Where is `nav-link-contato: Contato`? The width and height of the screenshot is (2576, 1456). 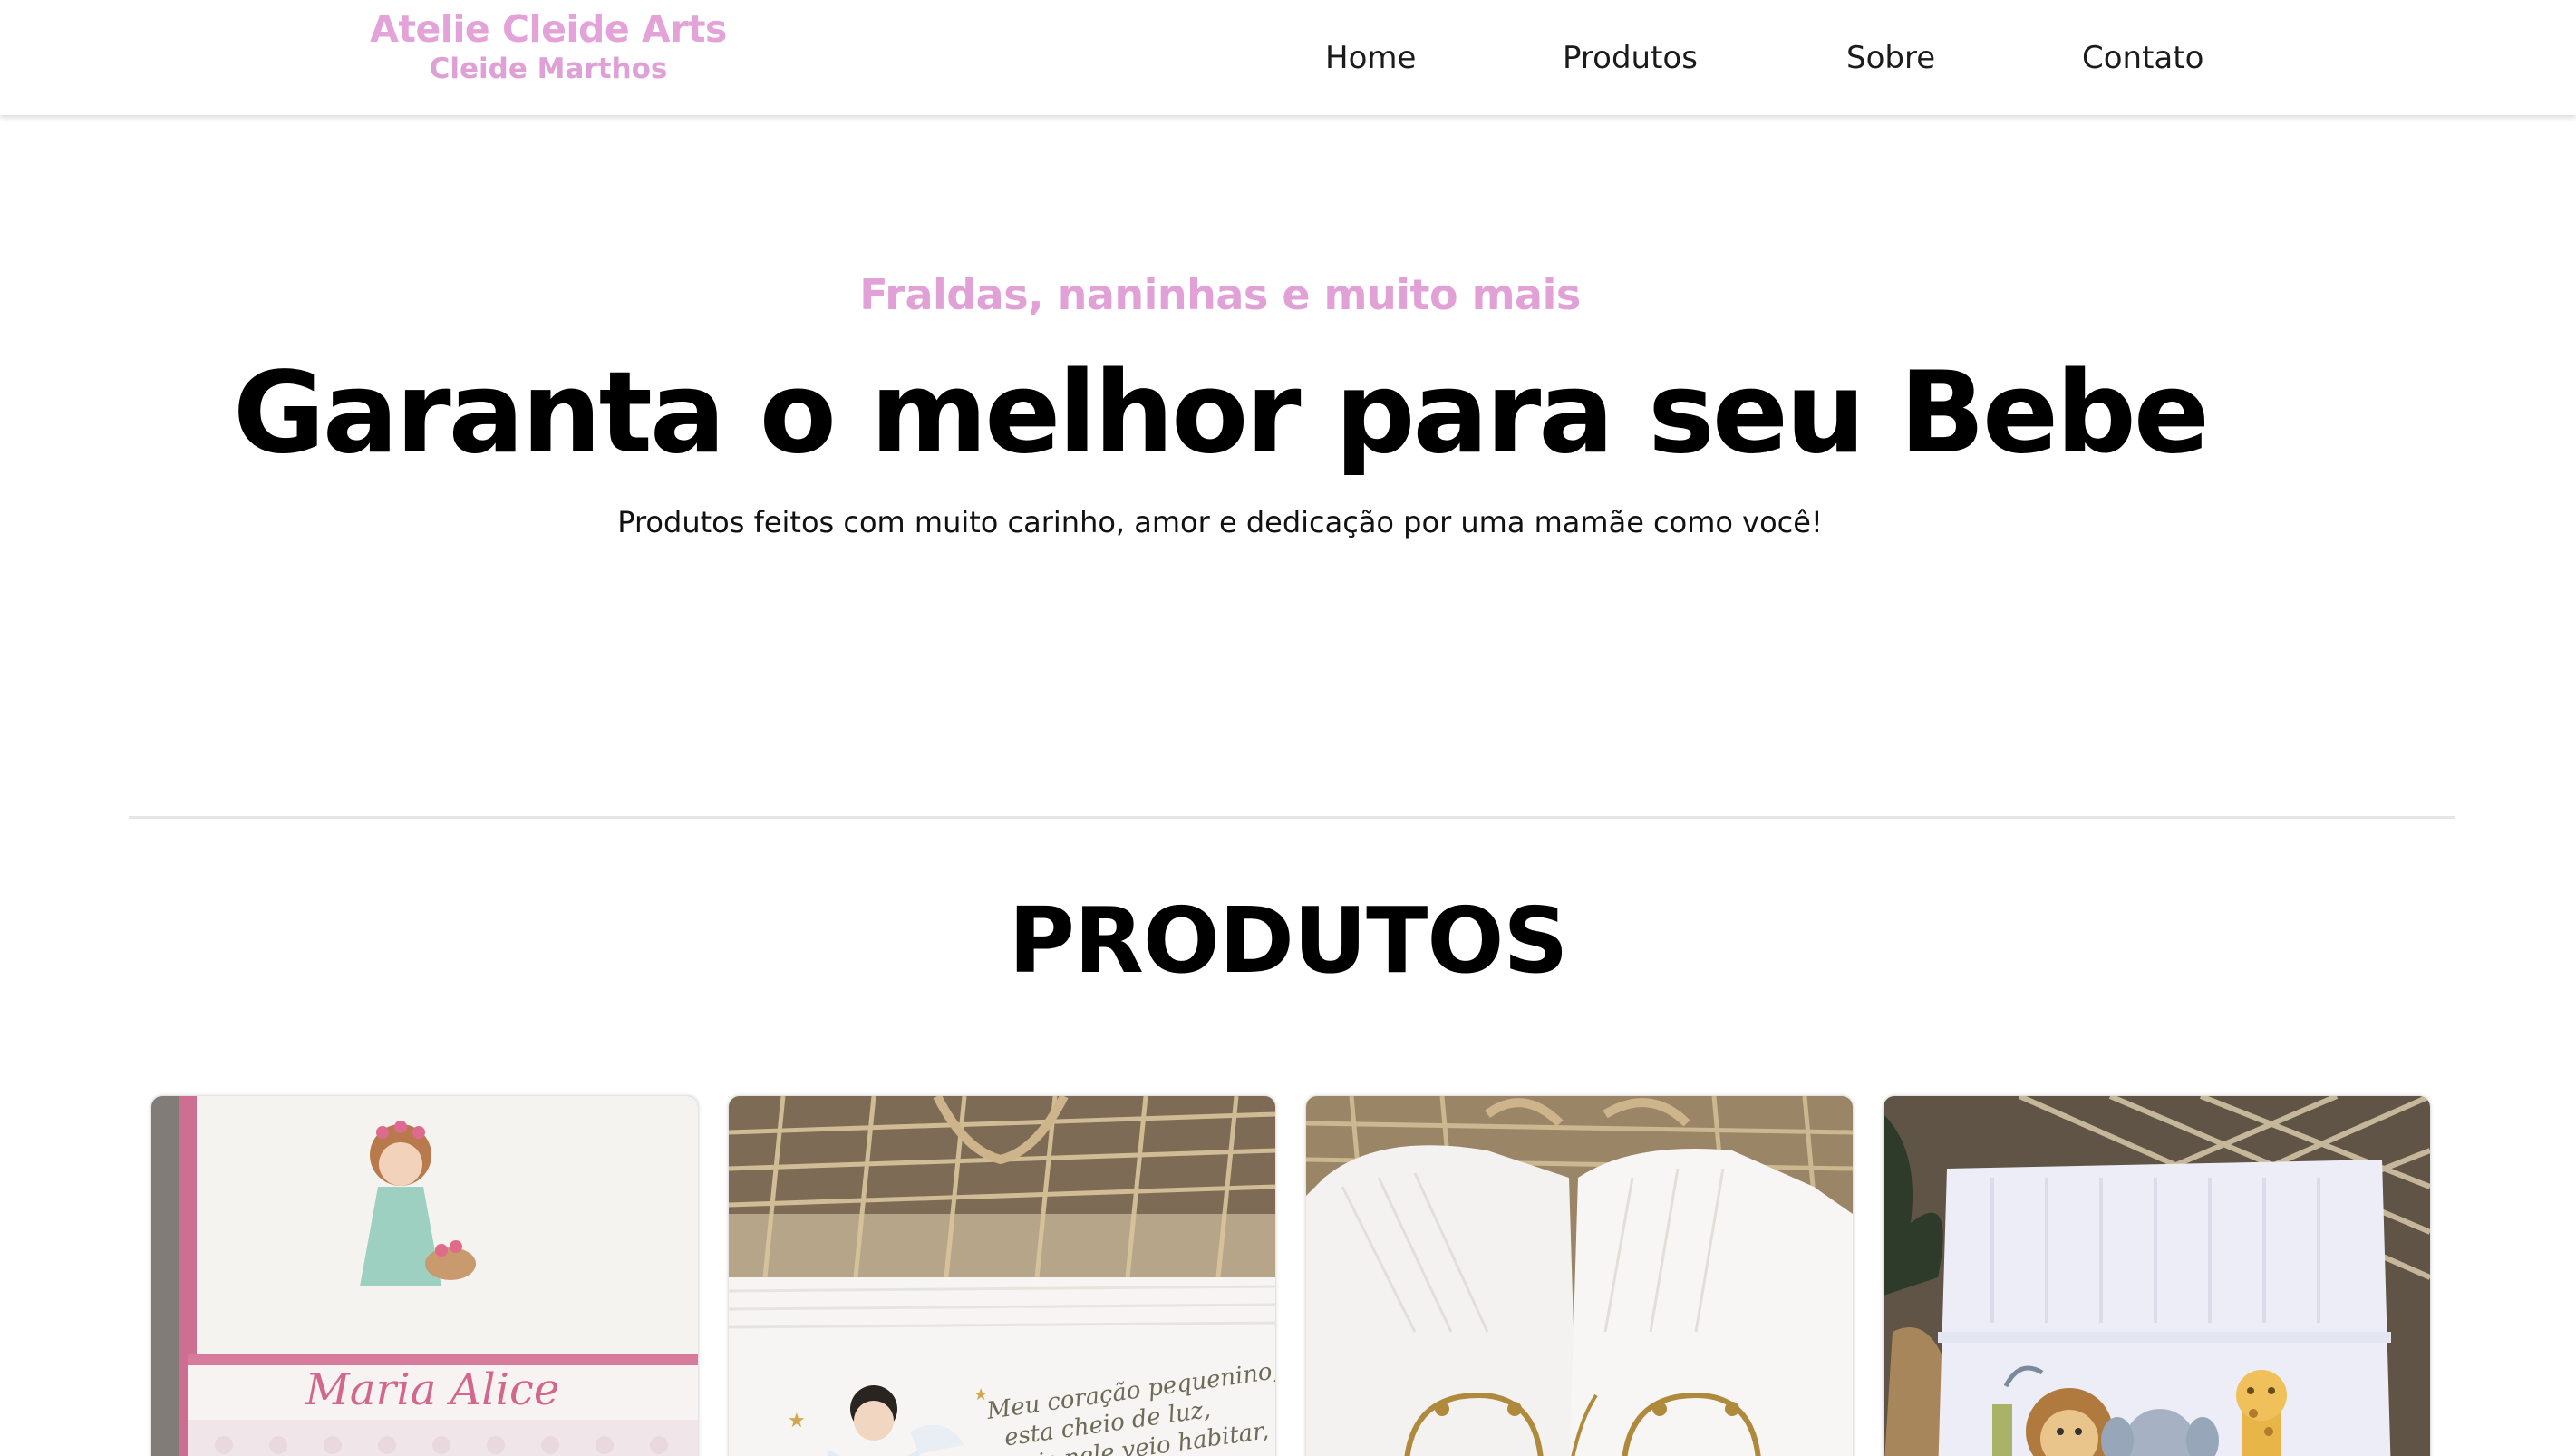
nav-link-contato: Contato is located at coordinates (2142, 58).